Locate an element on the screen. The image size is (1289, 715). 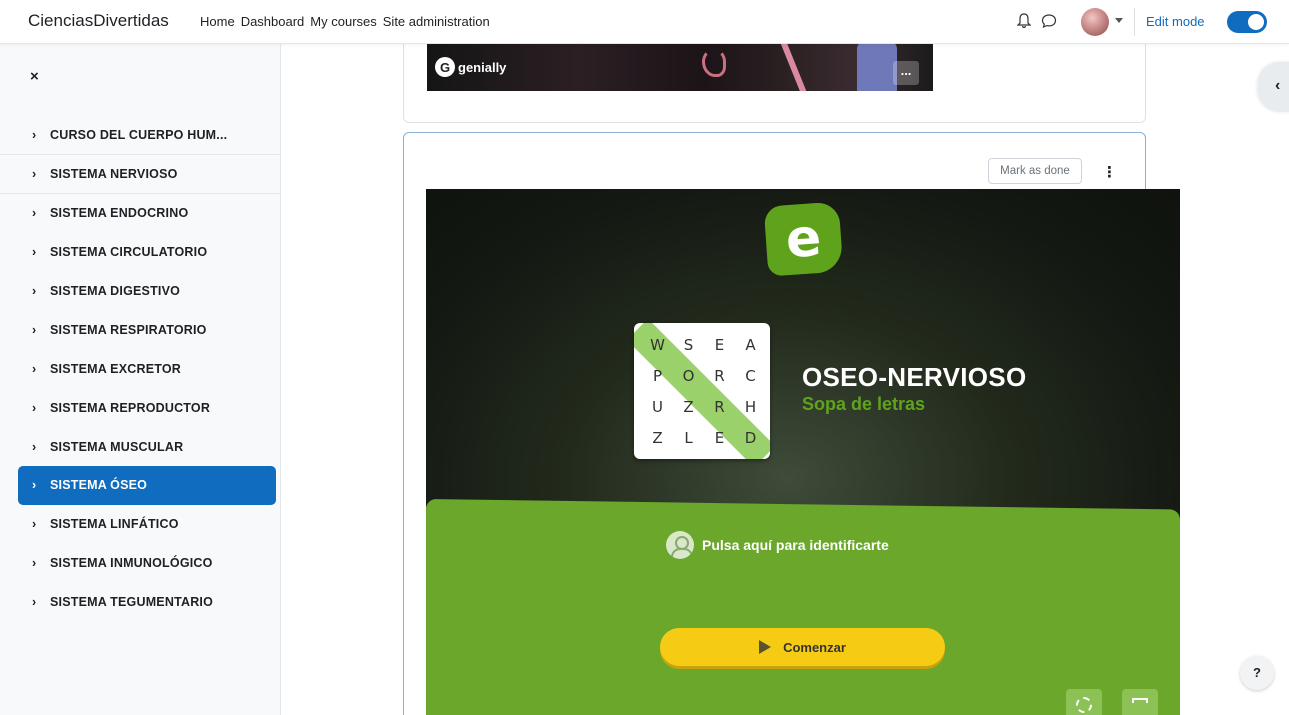
nav-link-home: Home is located at coordinates (217, 21).